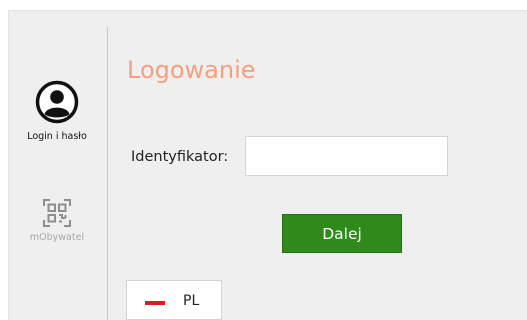  Describe the element at coordinates (191, 301) in the screenshot. I see `language-code: PL` at that location.